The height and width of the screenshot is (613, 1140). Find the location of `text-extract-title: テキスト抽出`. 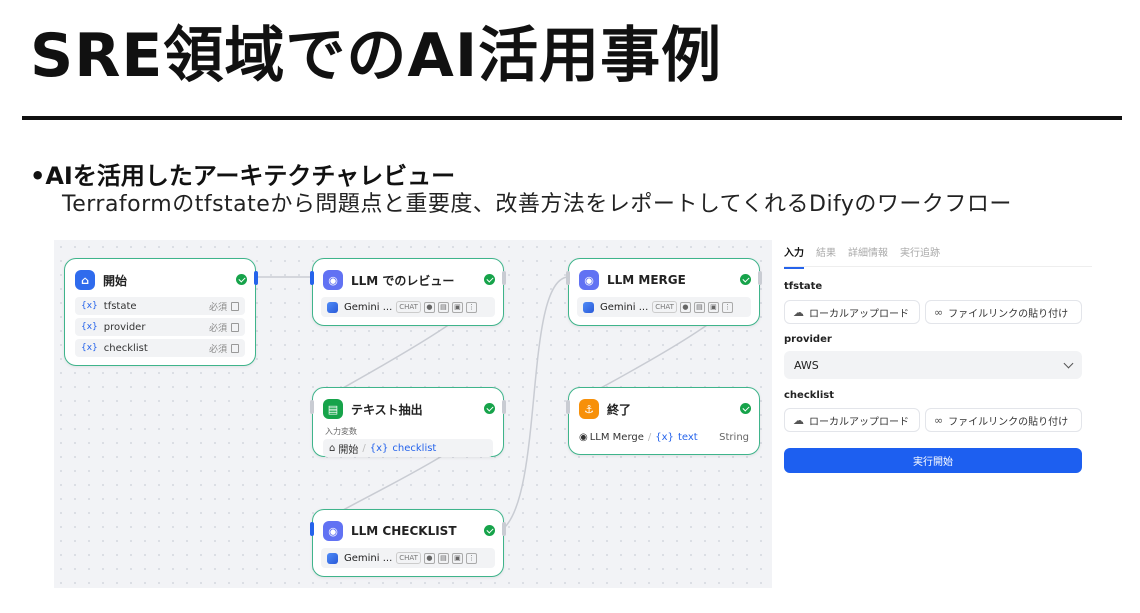

text-extract-title: テキスト抽出 is located at coordinates (387, 409).